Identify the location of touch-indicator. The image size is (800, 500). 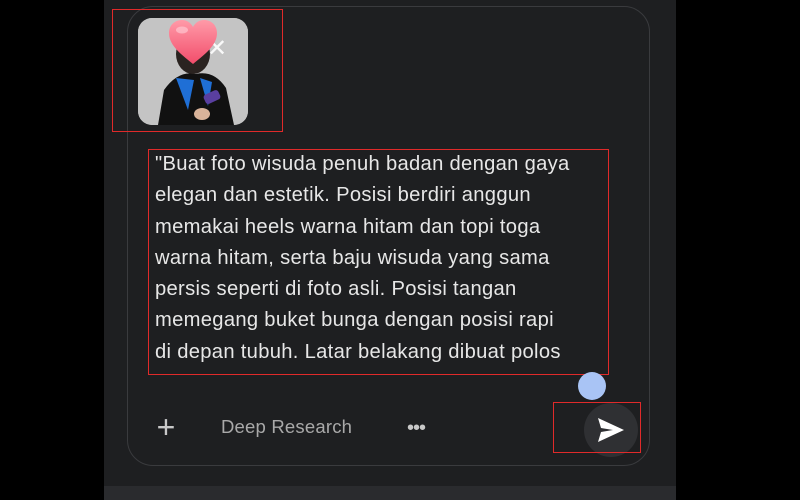
(592, 386).